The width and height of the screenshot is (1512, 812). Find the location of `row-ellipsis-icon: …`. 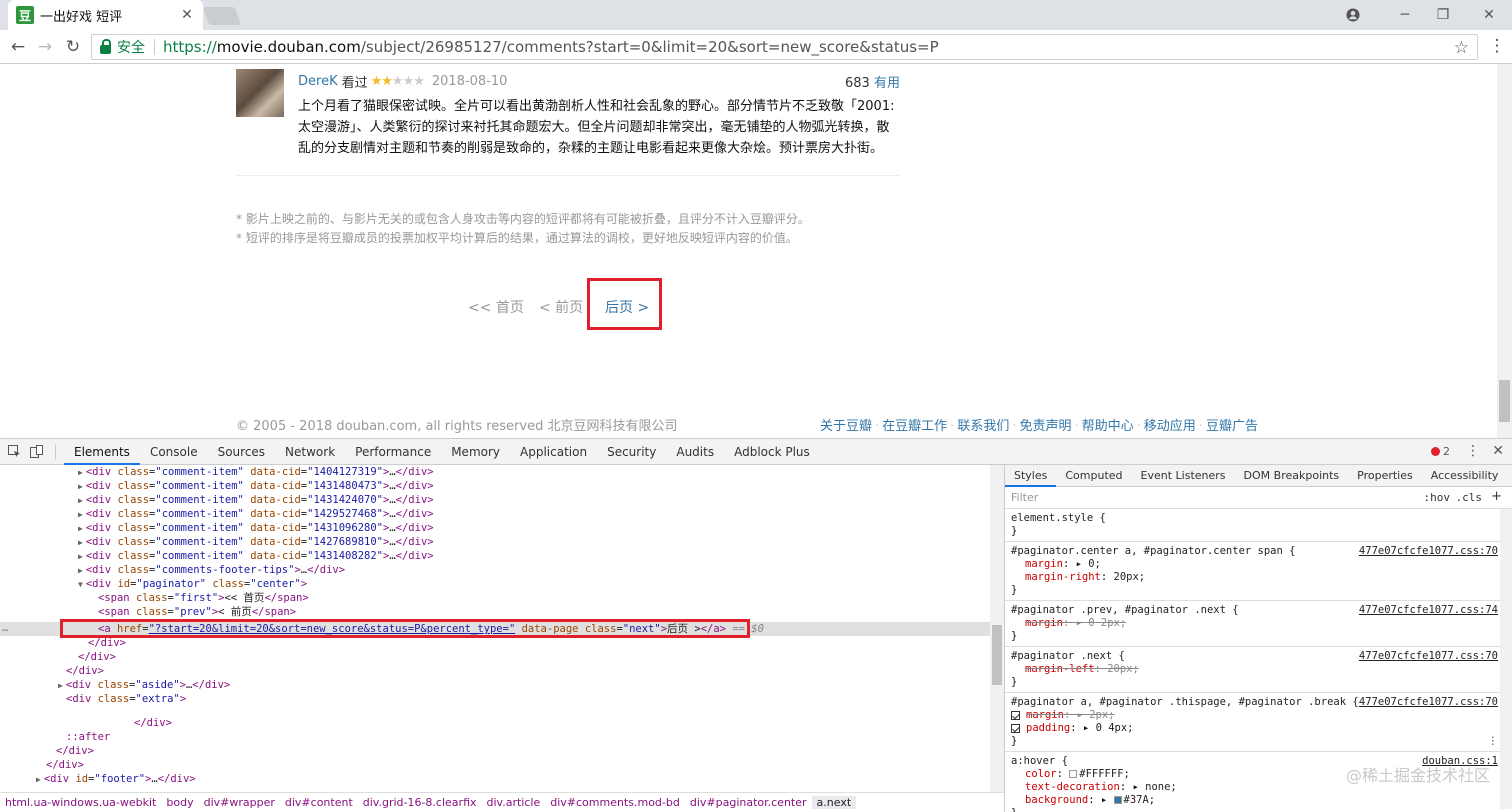

row-ellipsis-icon: … is located at coordinates (5, 628).